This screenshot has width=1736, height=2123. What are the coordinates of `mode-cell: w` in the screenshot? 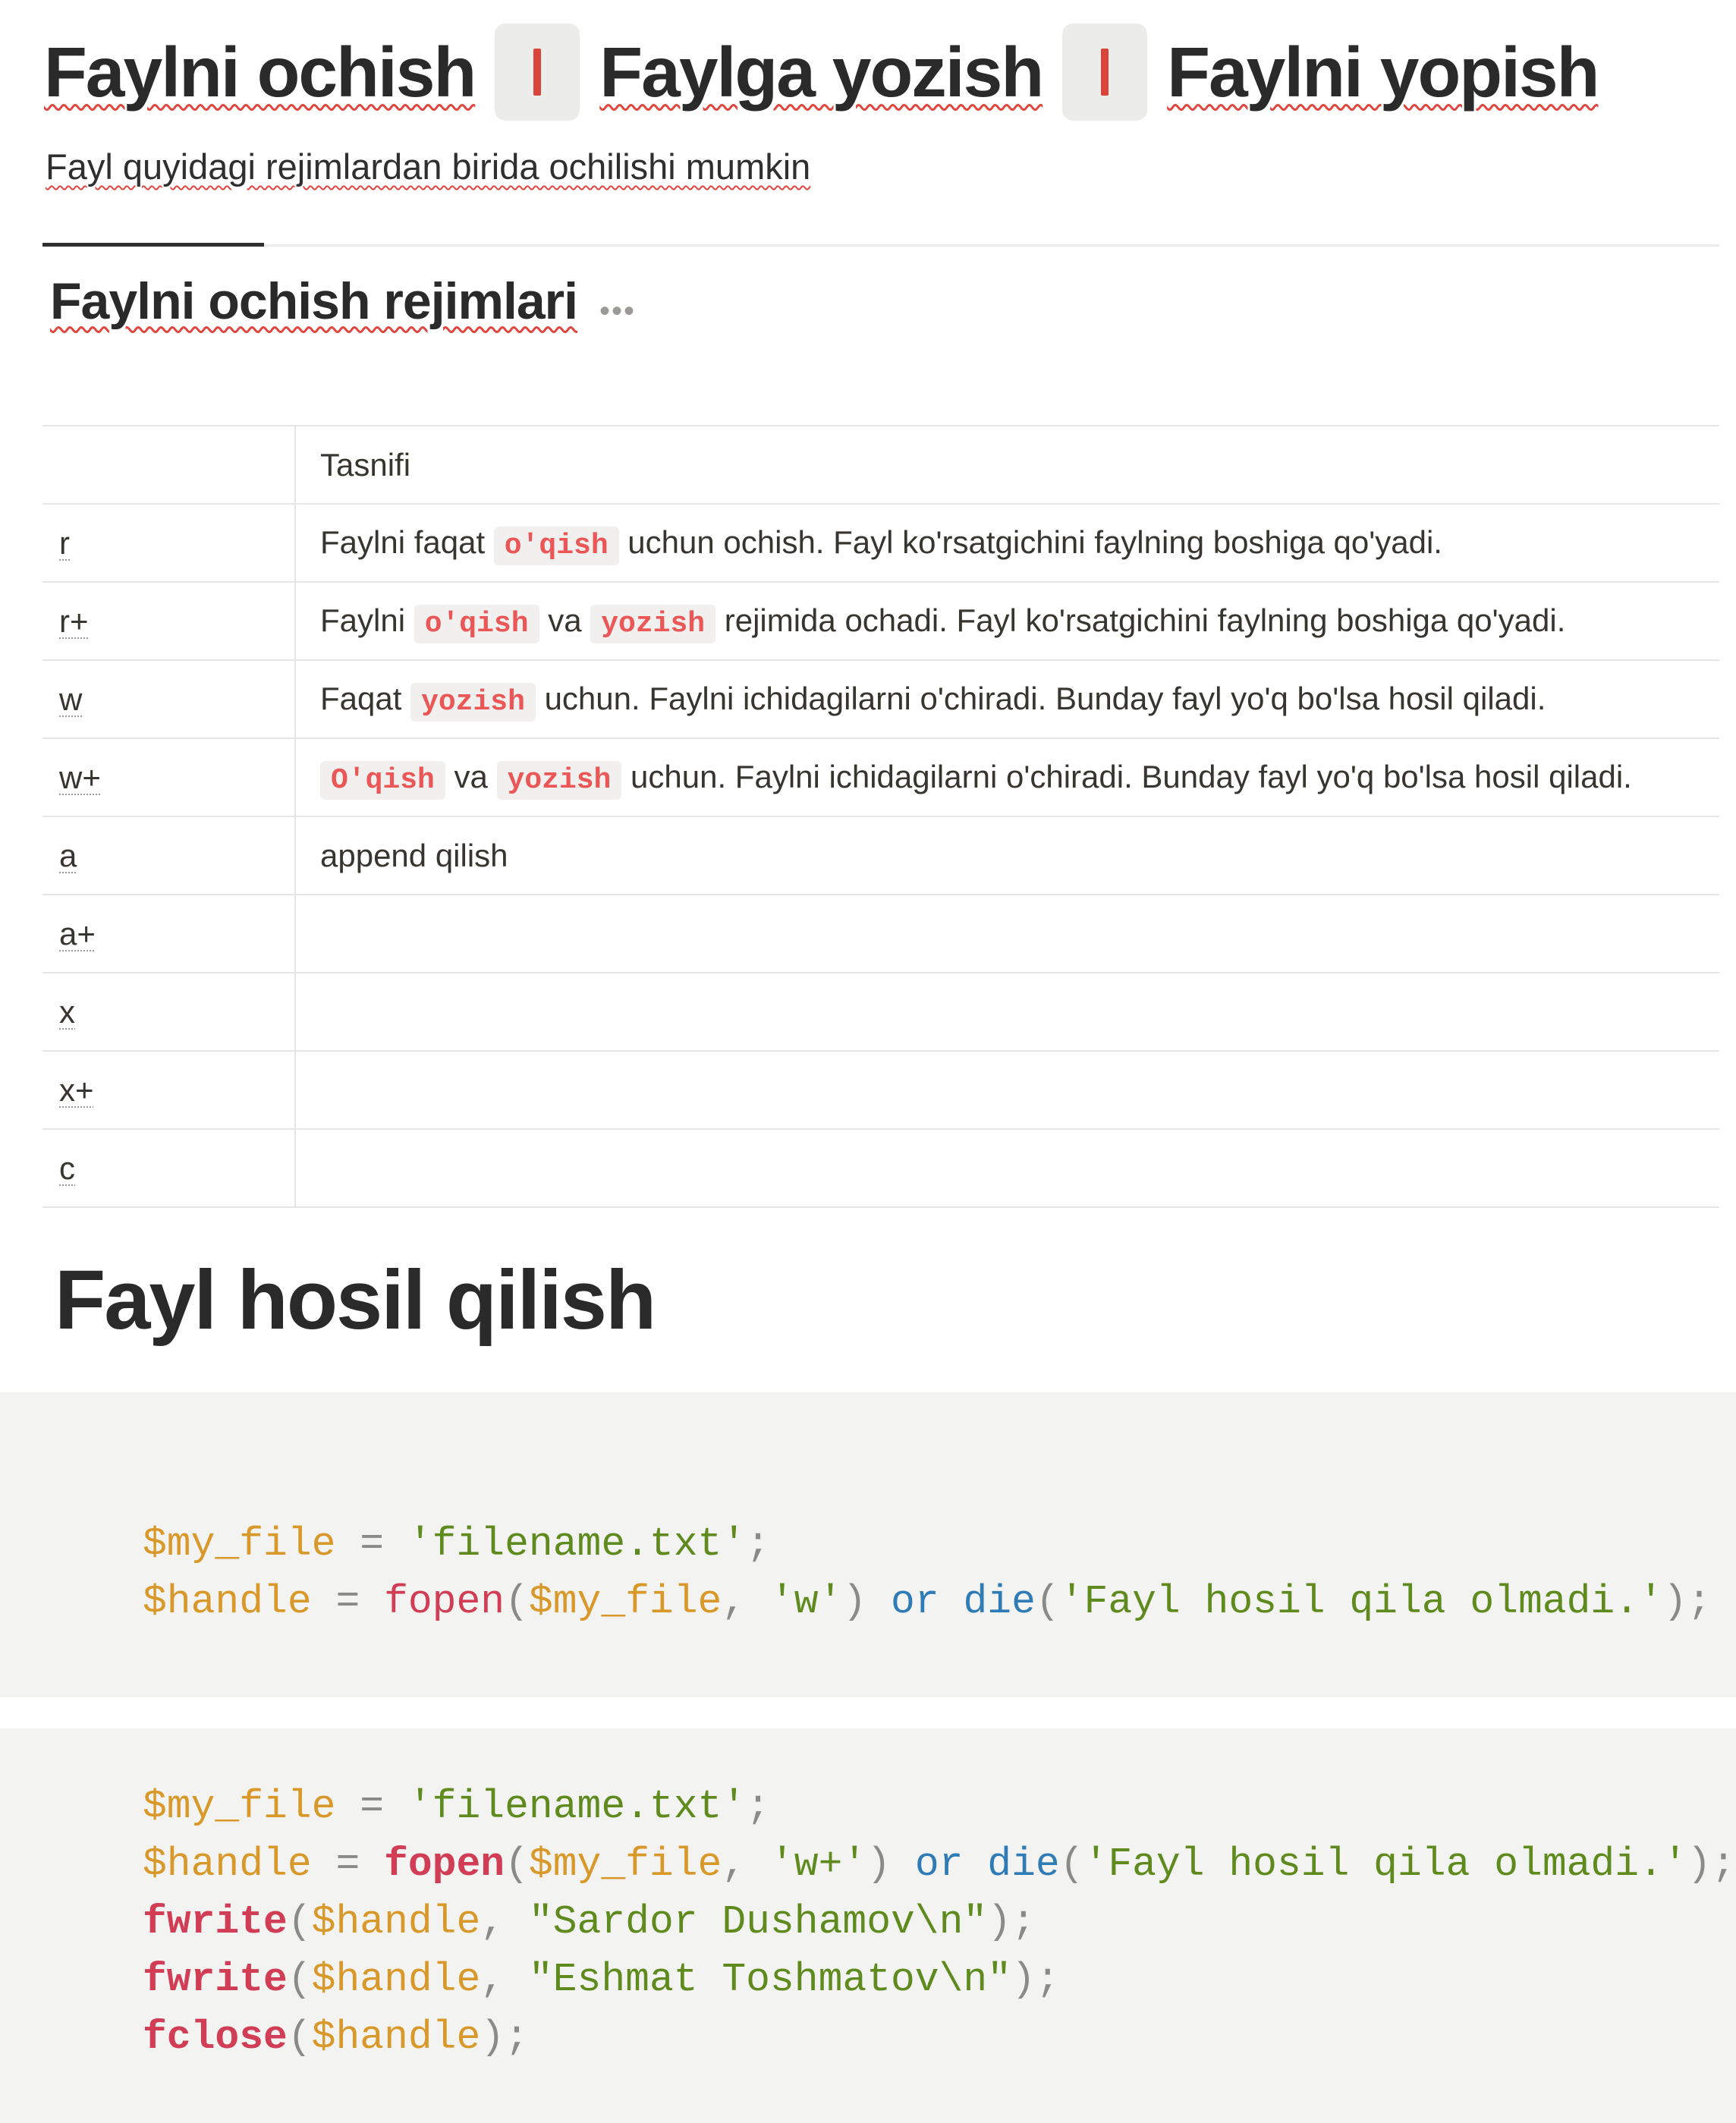 It's located at (168, 698).